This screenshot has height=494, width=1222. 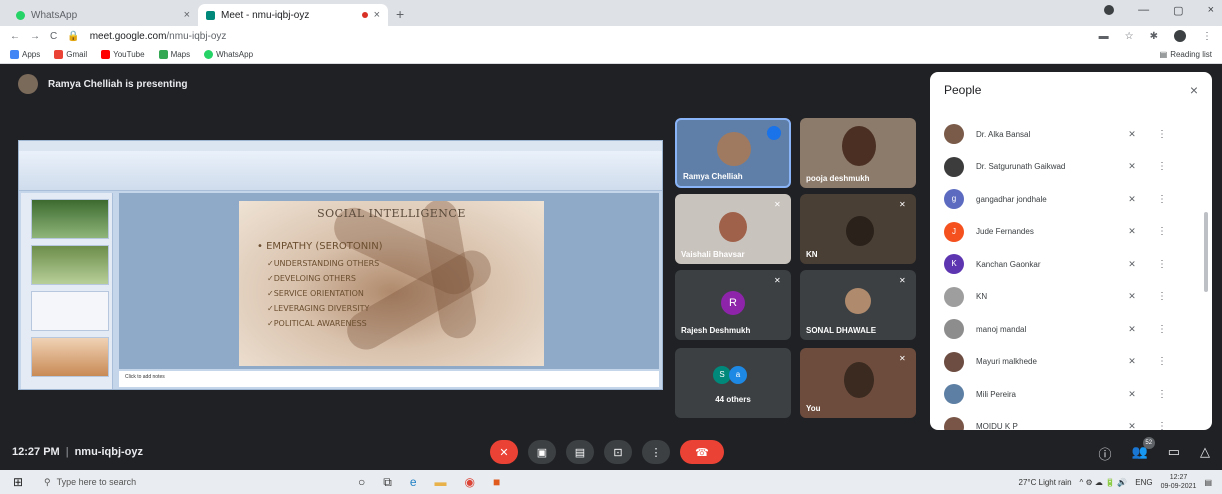 I want to click on participant-avatar: g, so click(x=954, y=199).